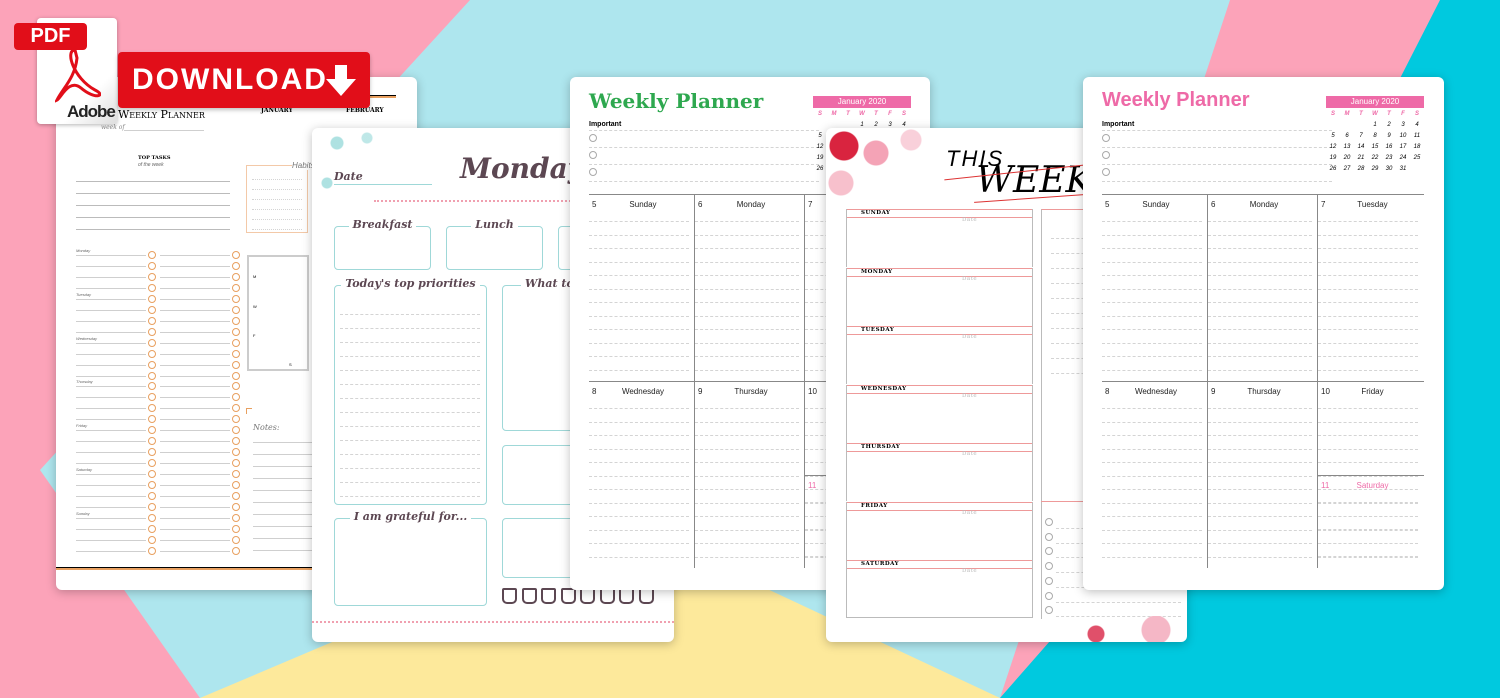 The width and height of the screenshot is (1500, 698). I want to click on flower-decoration, so click(881, 168).